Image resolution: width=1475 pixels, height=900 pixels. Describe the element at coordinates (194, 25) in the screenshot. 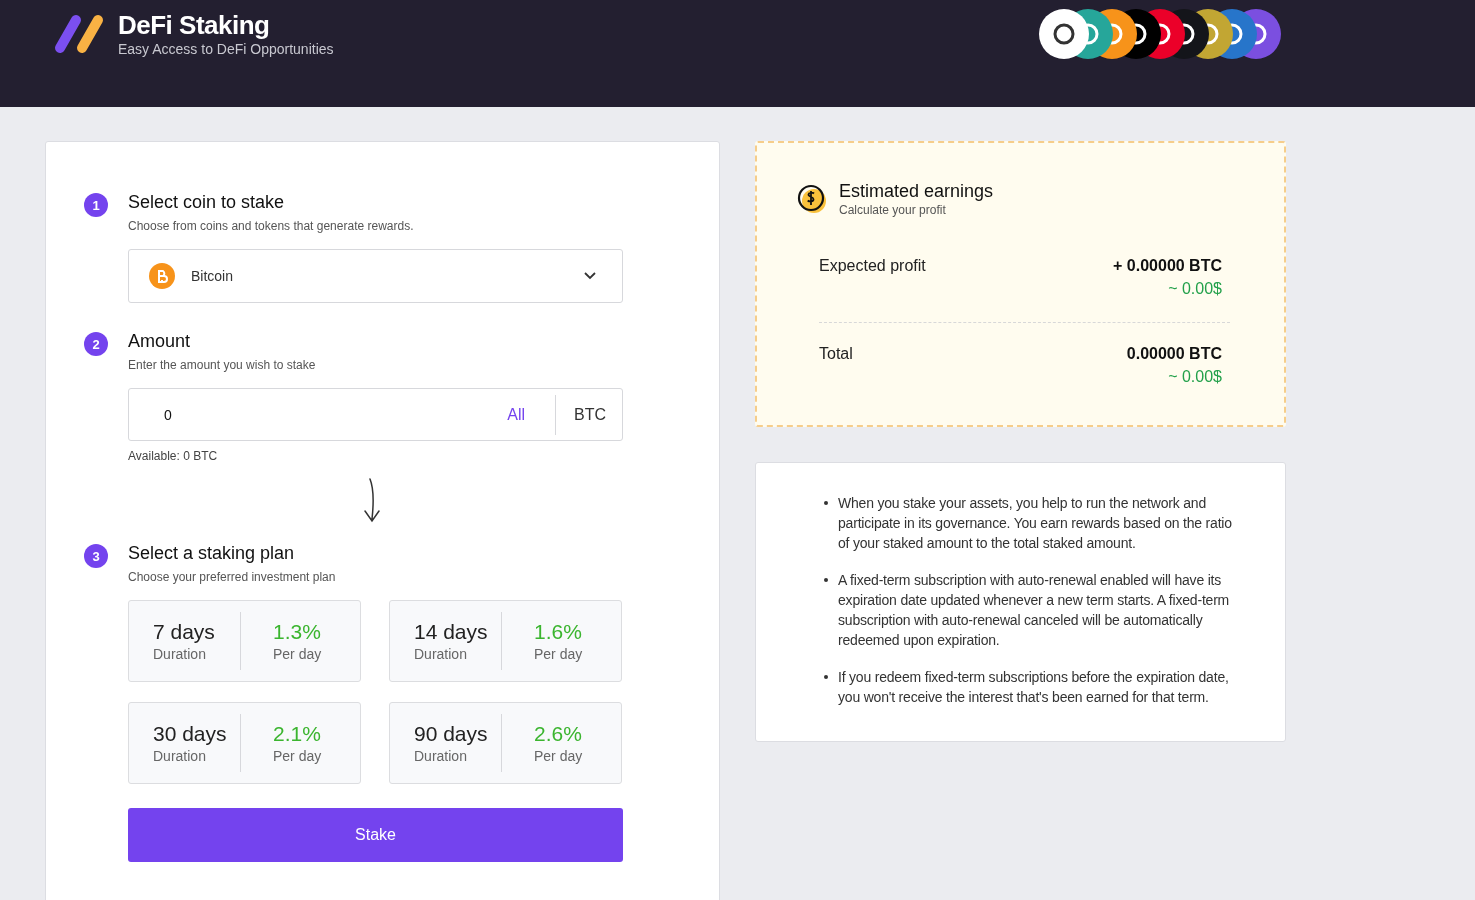

I see `app-title: DeFi Staking` at that location.